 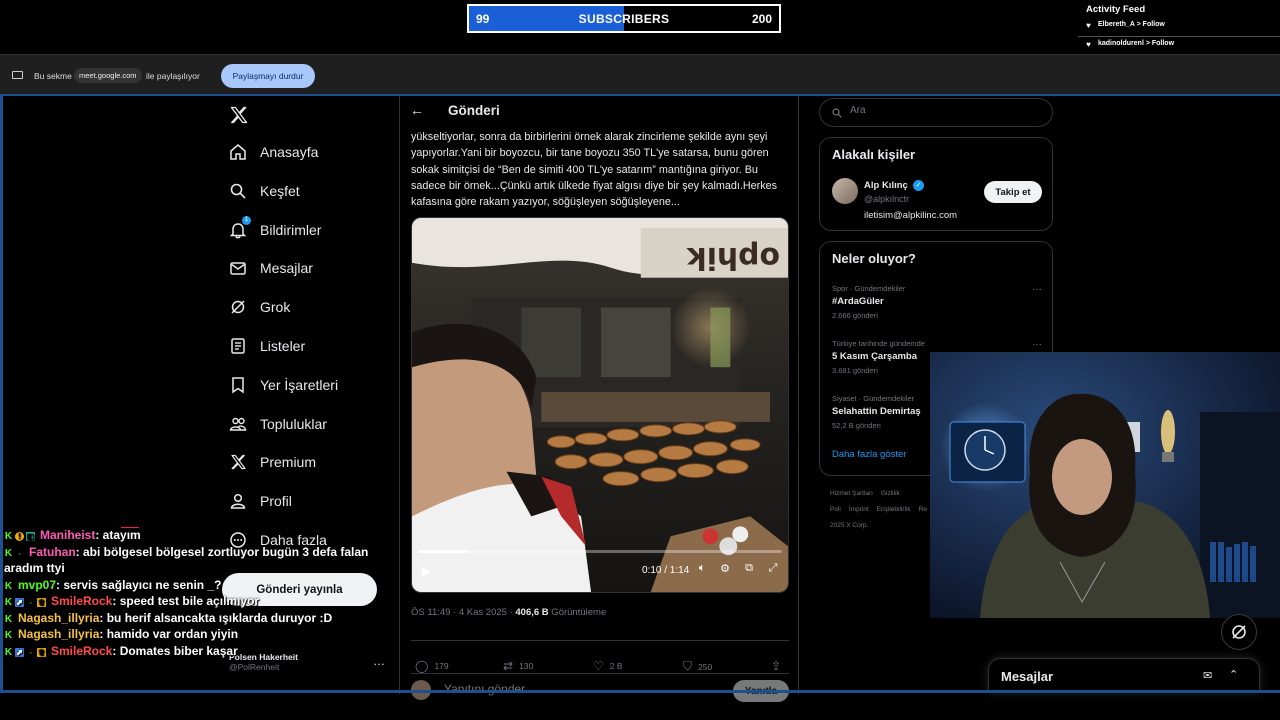 What do you see at coordinates (426, 571) in the screenshot?
I see `play-icon: ▶` at bounding box center [426, 571].